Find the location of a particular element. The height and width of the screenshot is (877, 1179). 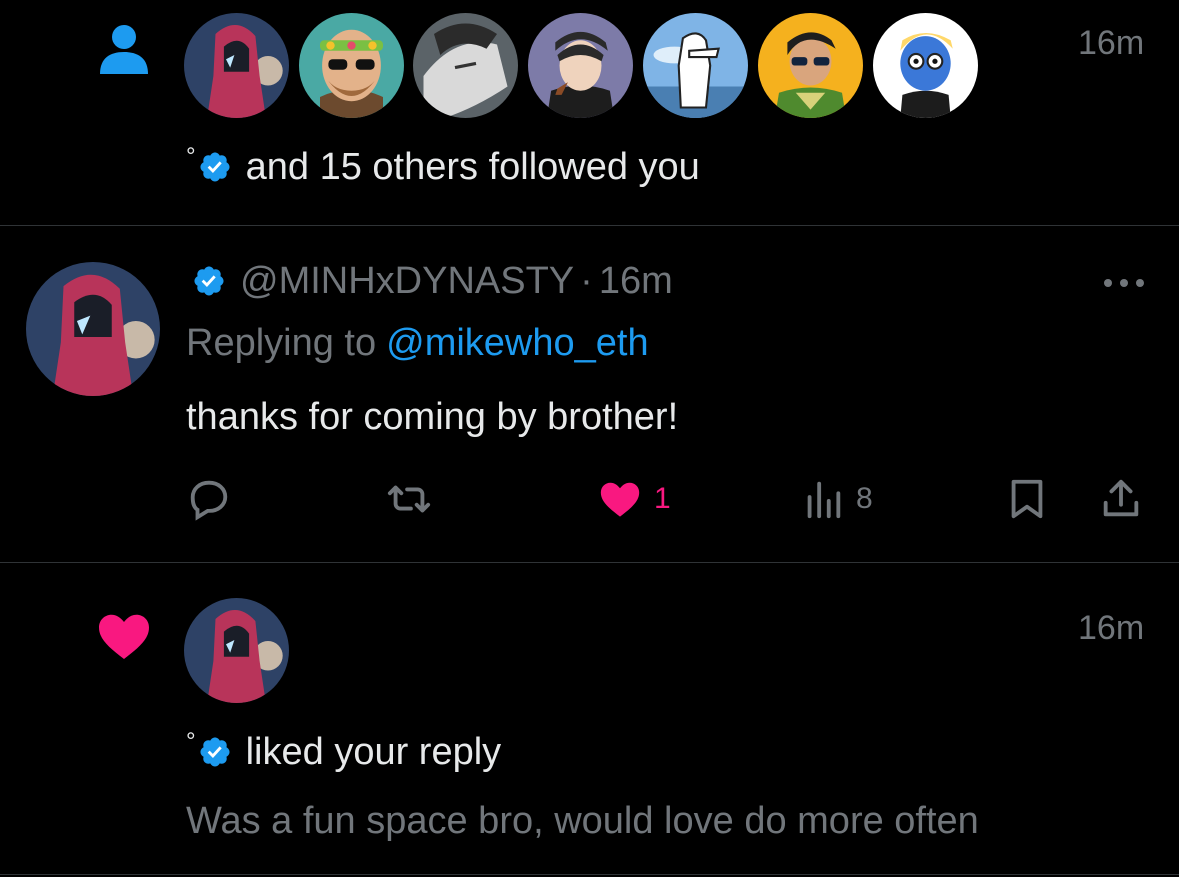

replying-to-line: Replying to @mikewho_eth is located at coordinates (417, 343).